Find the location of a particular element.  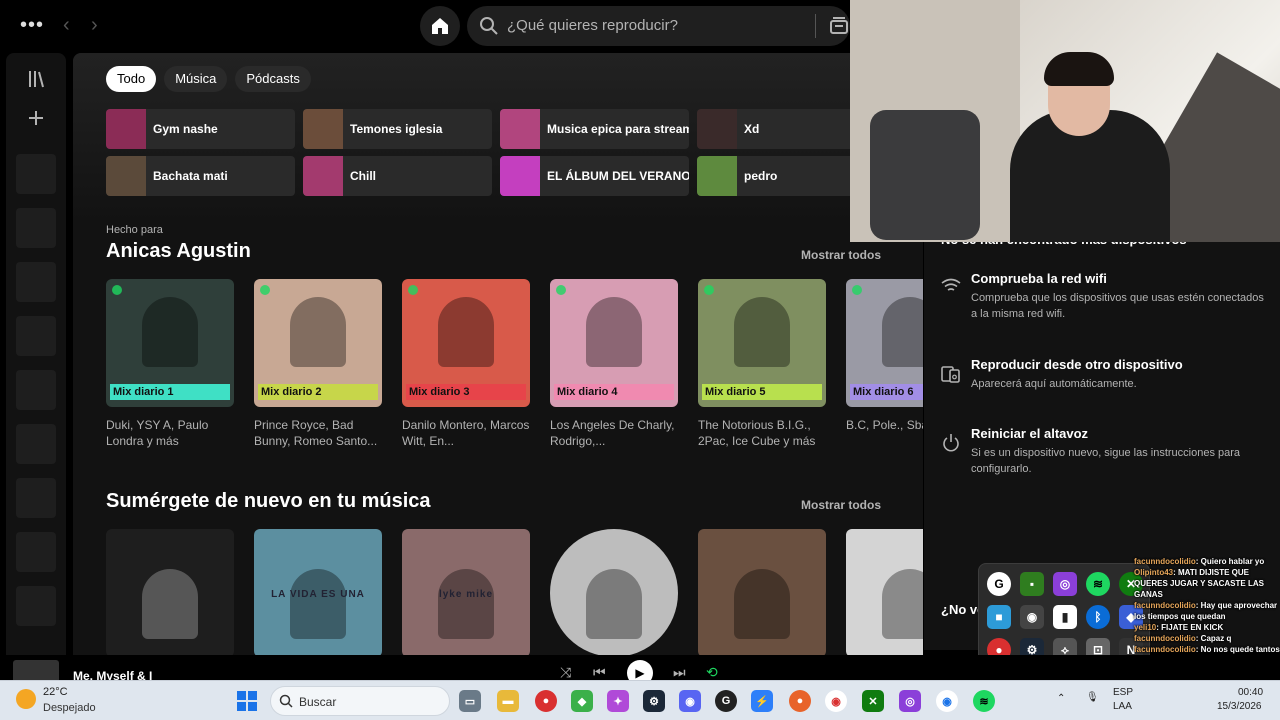

file-explorer-icon: ▬ is located at coordinates (508, 701).